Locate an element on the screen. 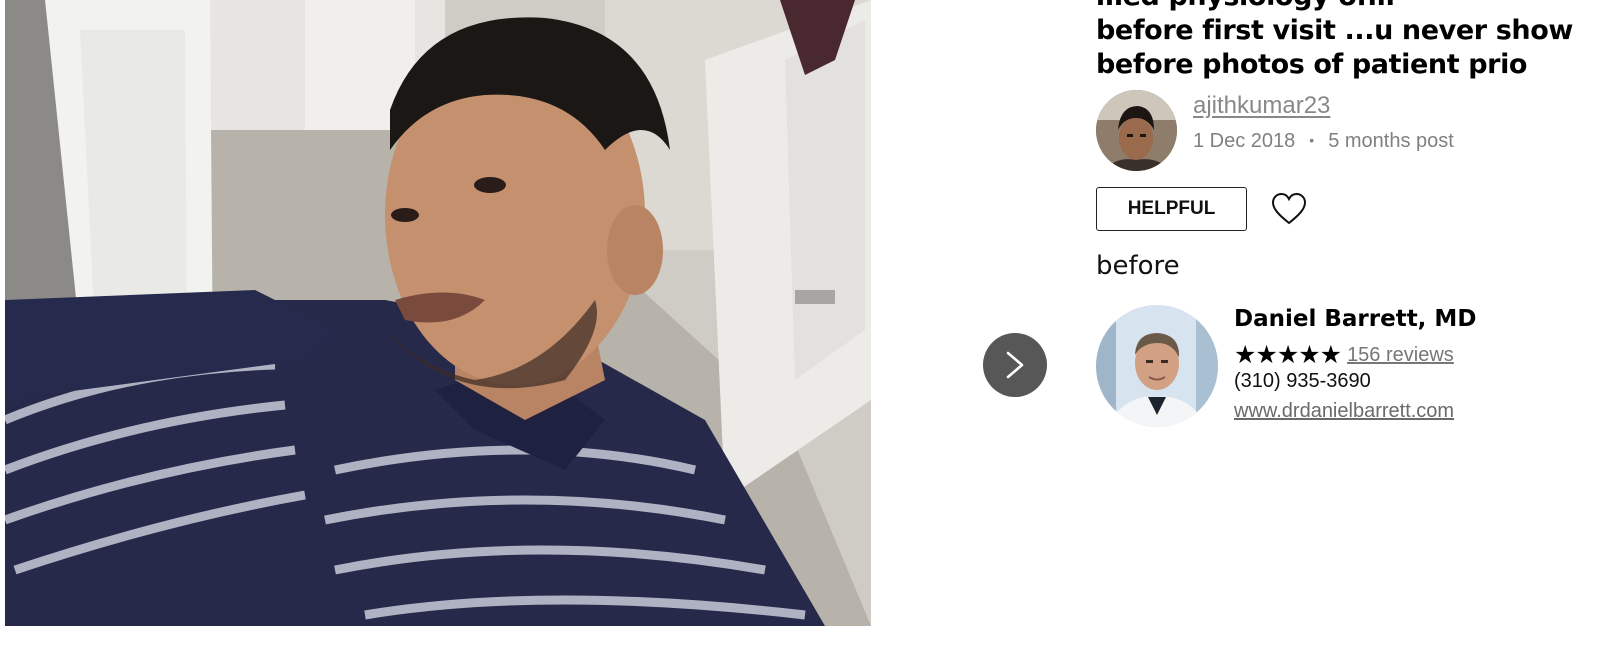  next-photo-button is located at coordinates (1015, 365).